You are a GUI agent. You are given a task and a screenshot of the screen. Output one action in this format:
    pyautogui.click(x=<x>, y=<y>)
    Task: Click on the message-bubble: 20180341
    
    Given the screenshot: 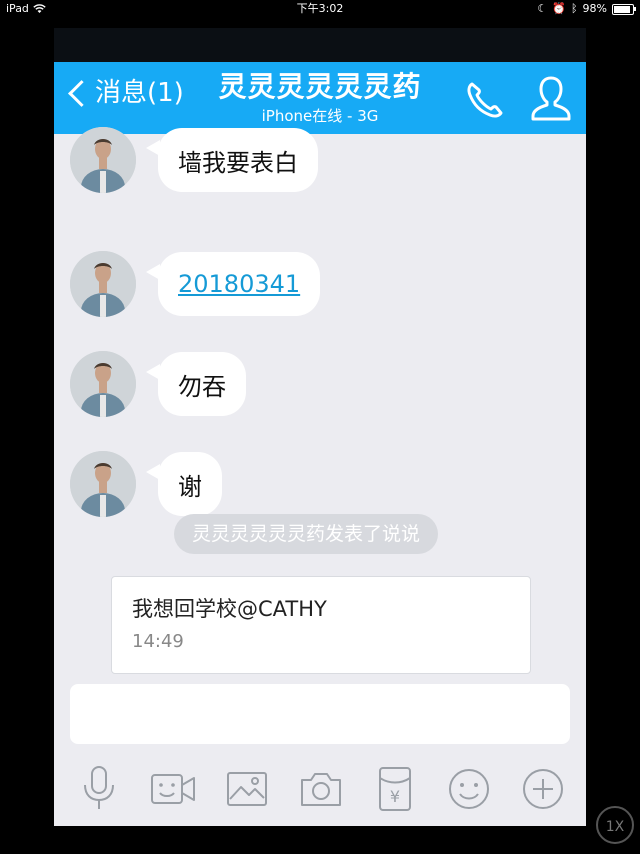 What is the action you would take?
    pyautogui.click(x=233, y=284)
    